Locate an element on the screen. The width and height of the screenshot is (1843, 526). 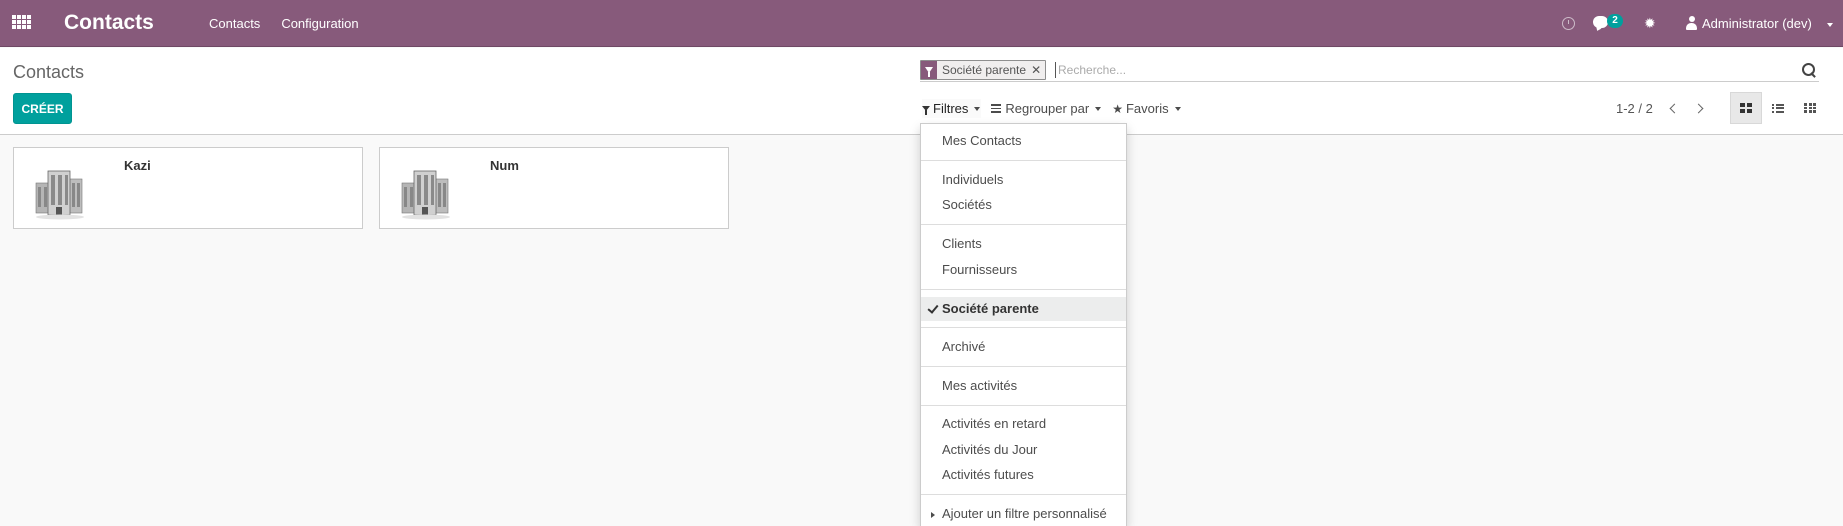
kanban-card: Num is located at coordinates (554, 188).